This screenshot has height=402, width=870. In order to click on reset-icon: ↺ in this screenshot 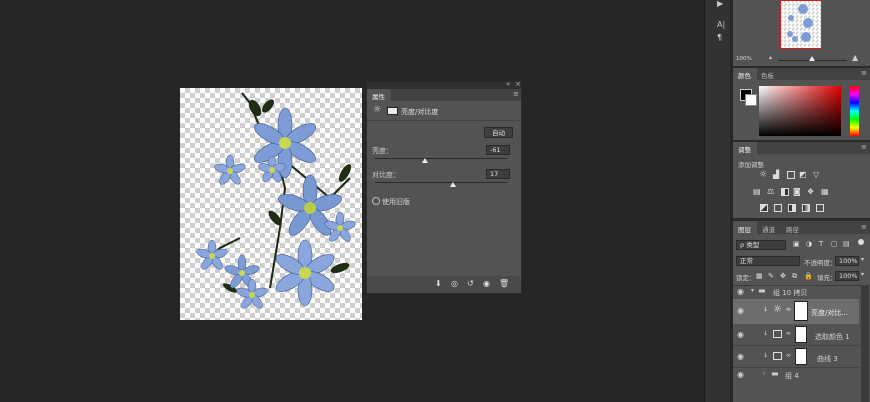, I will do `click(470, 283)`.